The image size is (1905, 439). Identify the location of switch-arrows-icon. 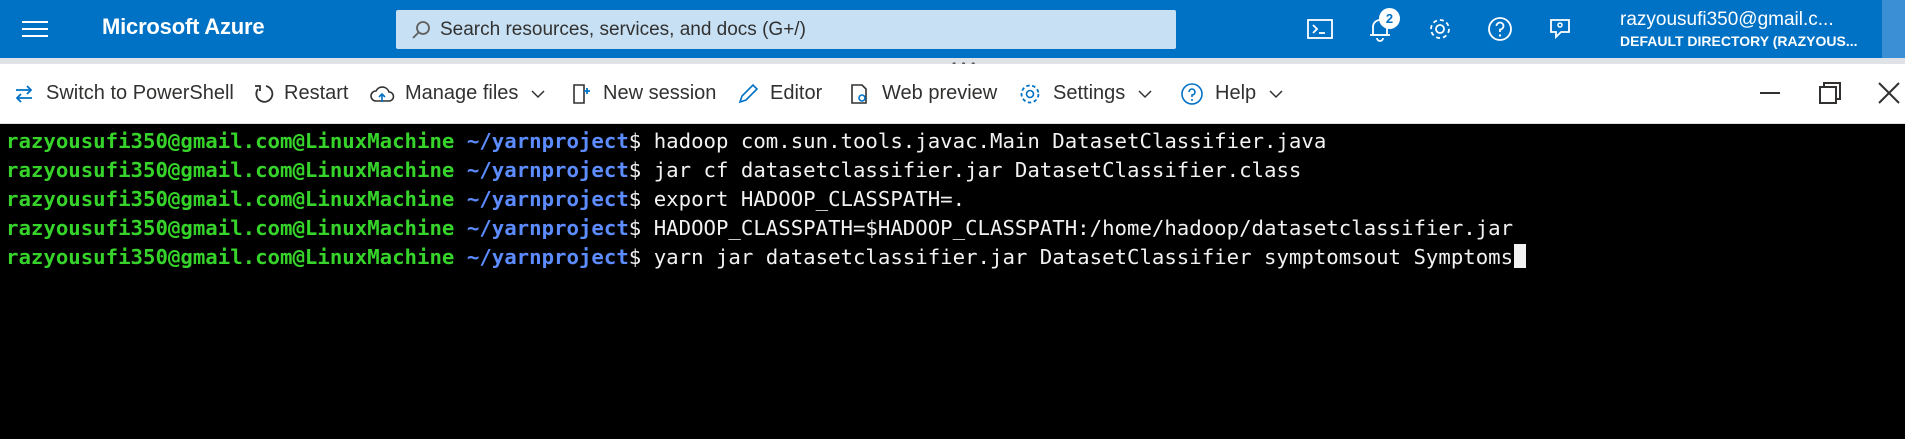
(24, 93).